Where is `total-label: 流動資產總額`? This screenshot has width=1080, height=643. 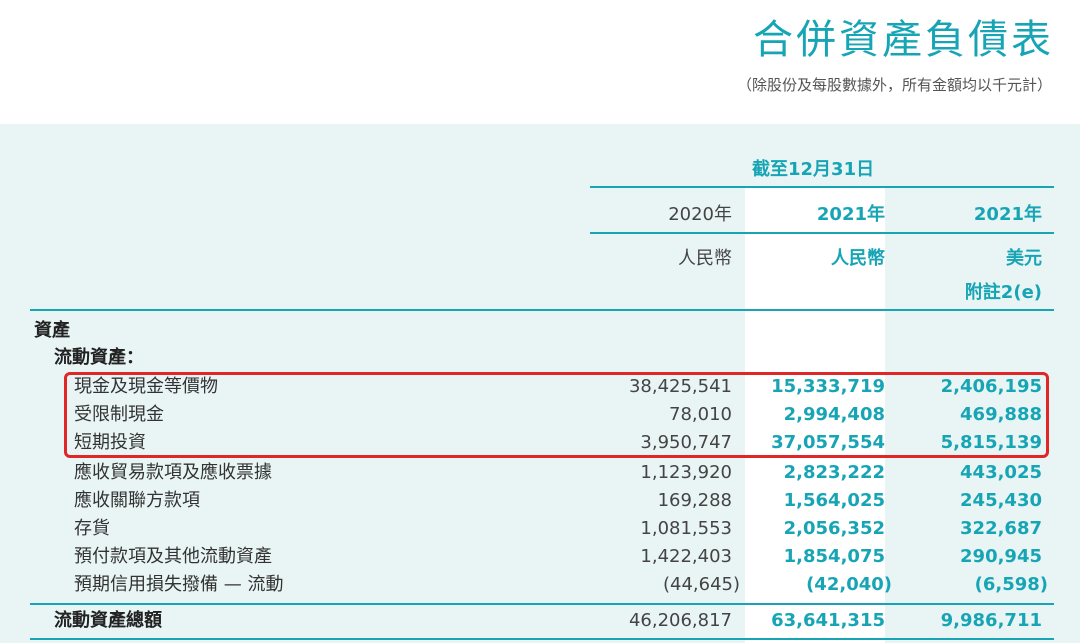
total-label: 流動資產總額 is located at coordinates (108, 620).